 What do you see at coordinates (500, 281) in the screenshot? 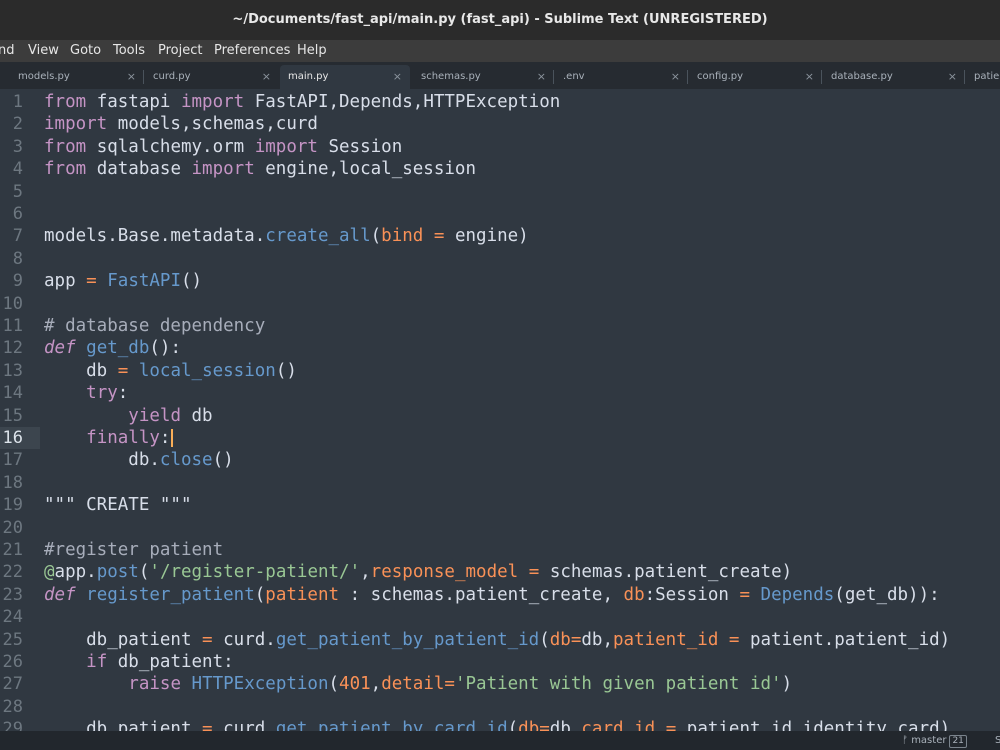
I see `code-line: 9 app = FastAPI()` at bounding box center [500, 281].